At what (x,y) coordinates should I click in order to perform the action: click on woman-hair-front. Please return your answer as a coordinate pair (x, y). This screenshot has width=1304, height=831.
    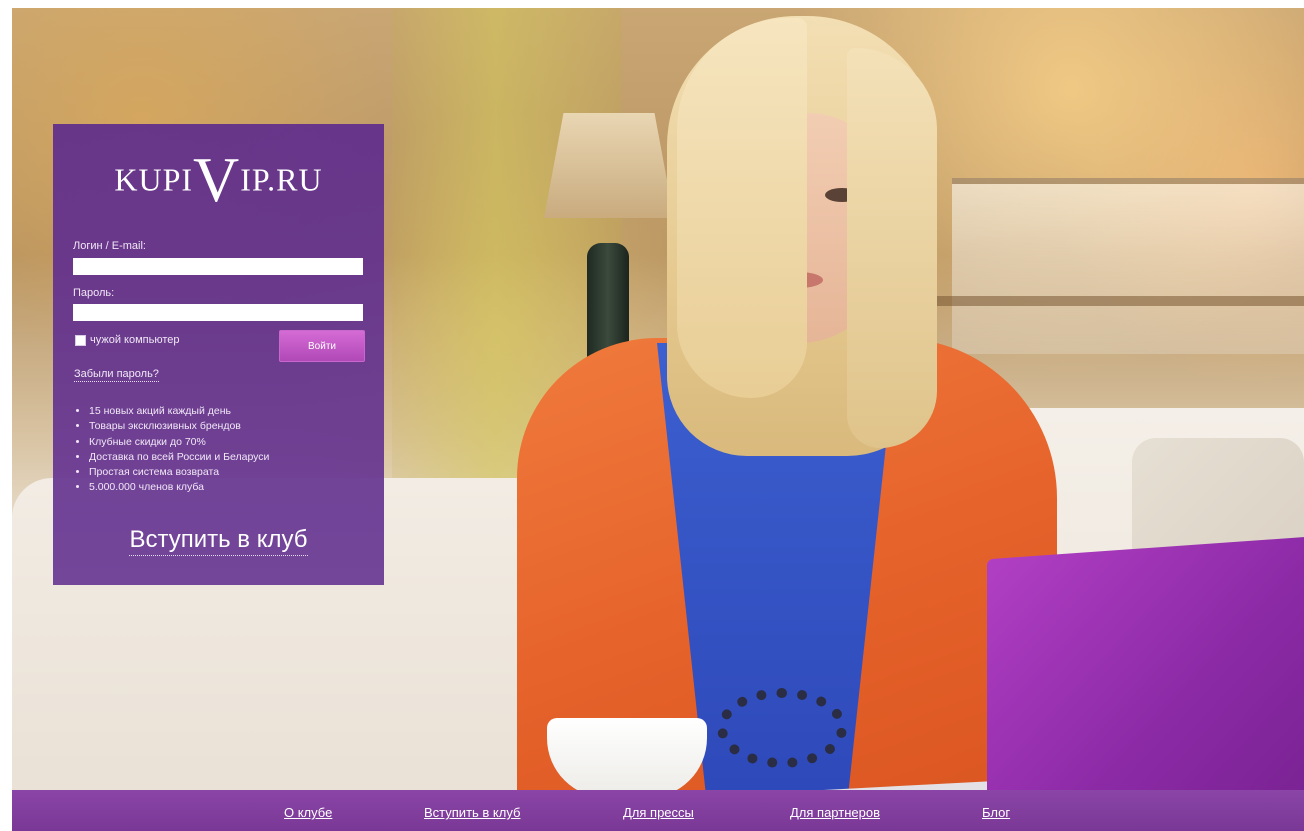
    Looking at the image, I should click on (742, 208).